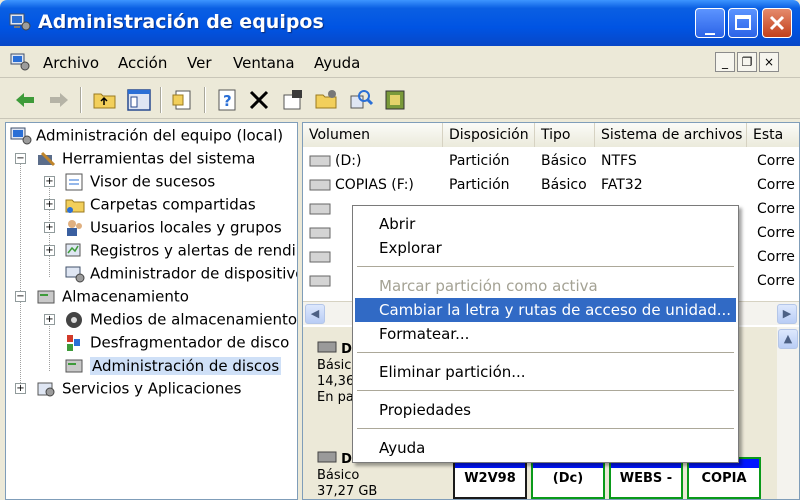 The image size is (800, 500). I want to click on maximize-icon, so click(743, 22).